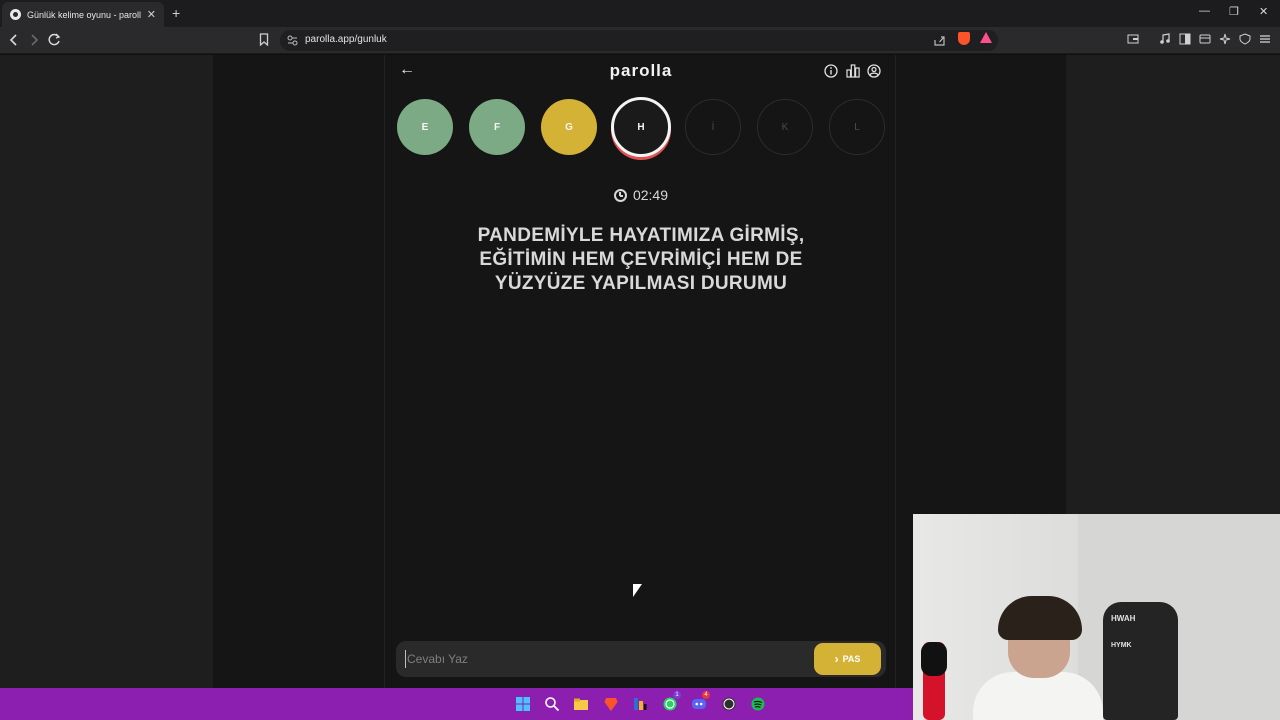 Image resolution: width=1280 pixels, height=720 pixels. Describe the element at coordinates (1245, 39) in the screenshot. I see `vpn-shield-icon` at that location.